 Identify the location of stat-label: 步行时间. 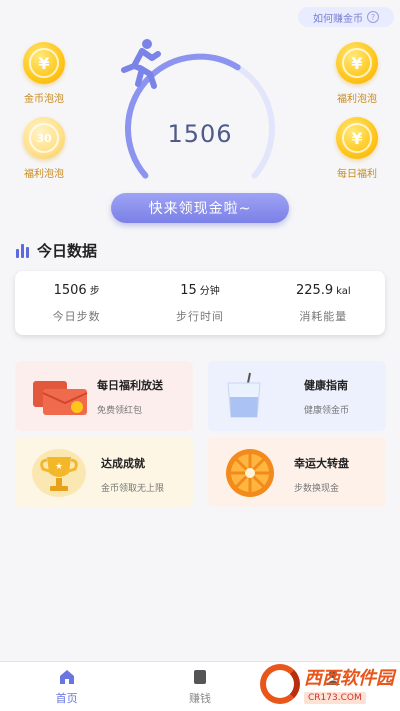
(199, 316).